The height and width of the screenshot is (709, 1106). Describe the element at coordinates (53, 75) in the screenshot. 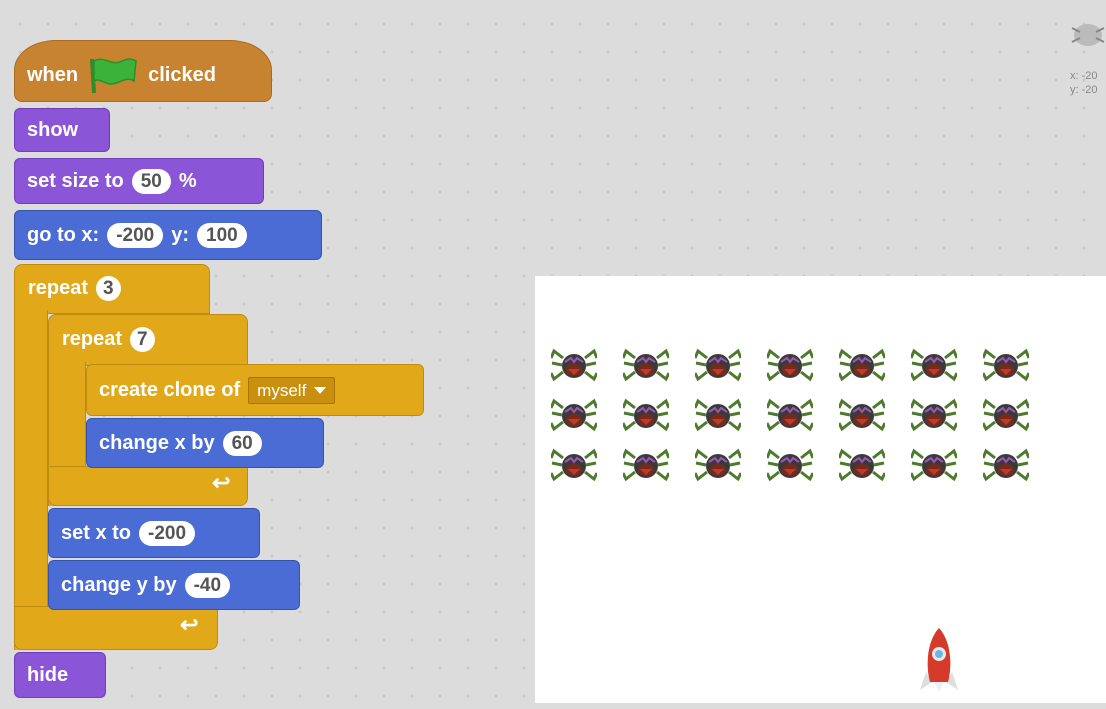

I see `when-label: when` at that location.